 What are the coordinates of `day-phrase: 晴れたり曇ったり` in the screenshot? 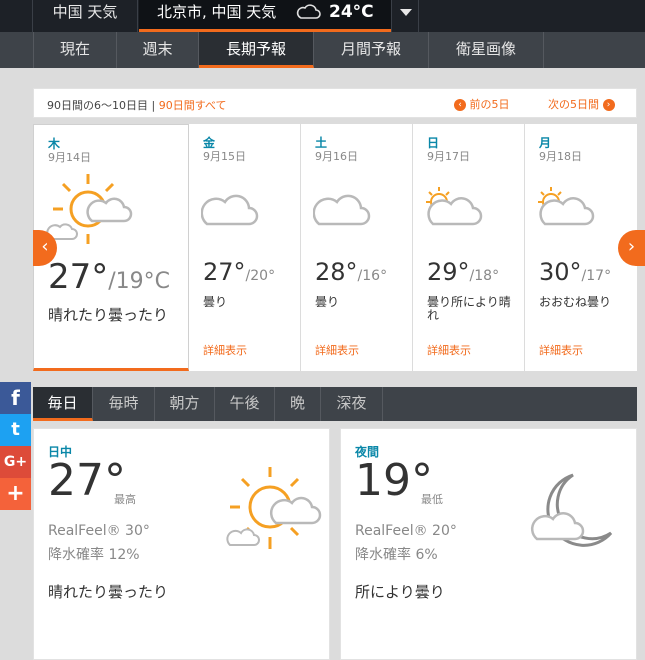 It's located at (108, 315).